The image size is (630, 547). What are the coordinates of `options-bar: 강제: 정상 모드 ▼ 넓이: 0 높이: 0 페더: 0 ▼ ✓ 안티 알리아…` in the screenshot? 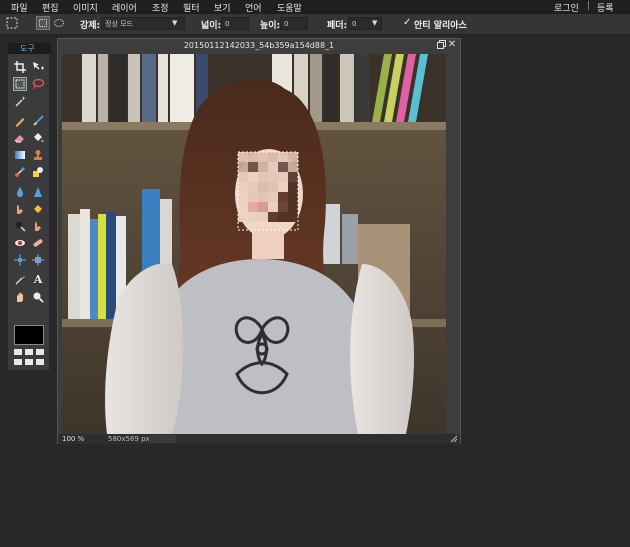 It's located at (315, 24).